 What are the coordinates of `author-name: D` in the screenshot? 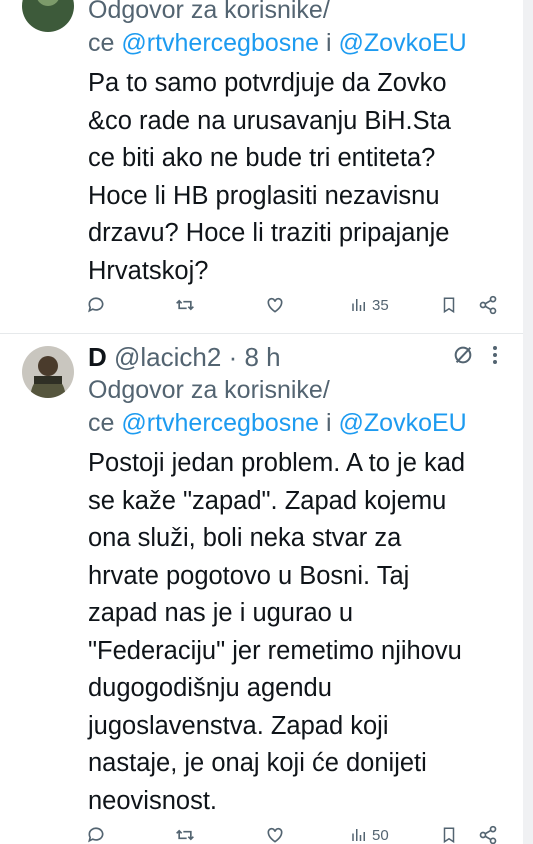 It's located at (97, 357).